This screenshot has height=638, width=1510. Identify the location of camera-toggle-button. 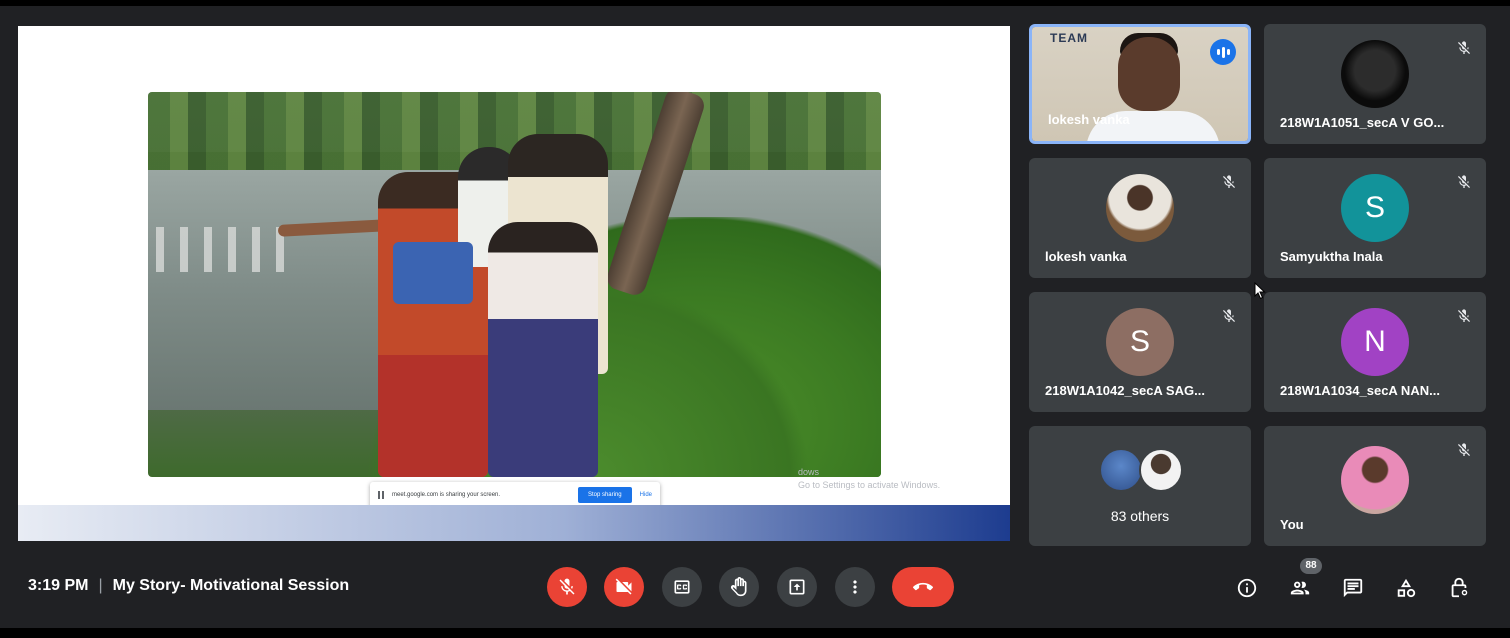
(624, 587).